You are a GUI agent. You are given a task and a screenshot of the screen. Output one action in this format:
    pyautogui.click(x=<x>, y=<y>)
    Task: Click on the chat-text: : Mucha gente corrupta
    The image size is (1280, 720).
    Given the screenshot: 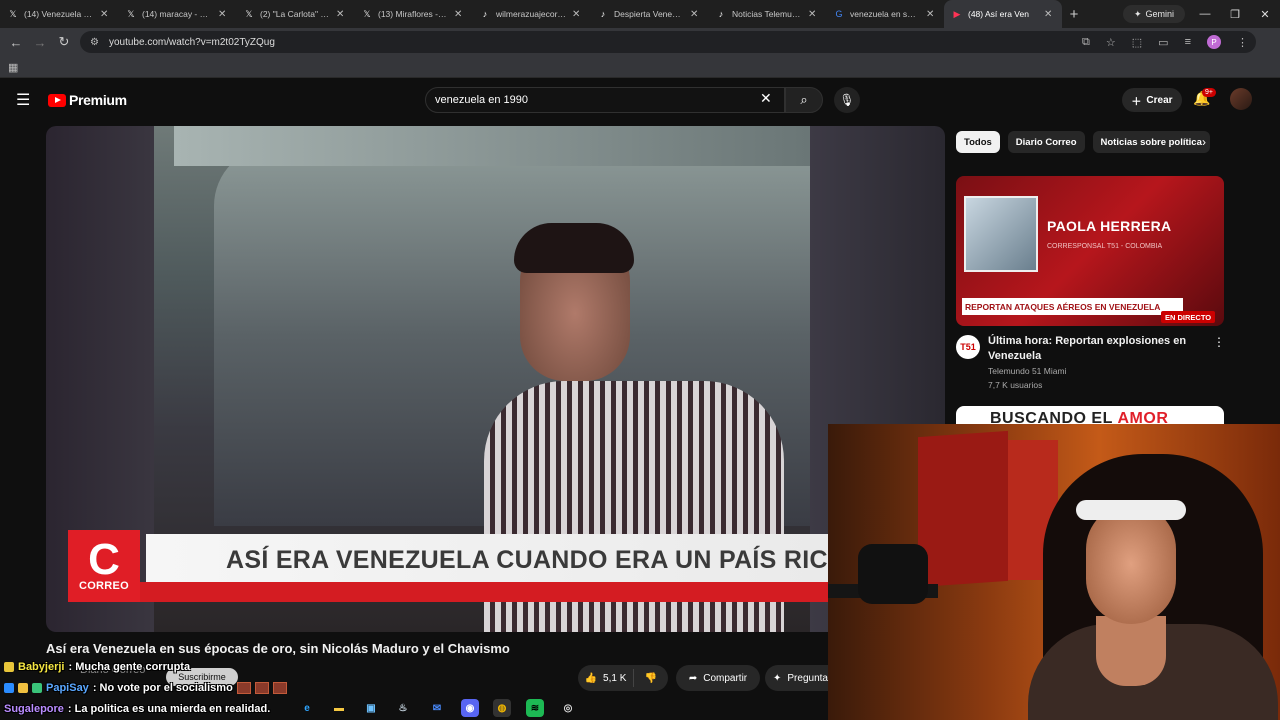 What is the action you would take?
    pyautogui.click(x=129, y=667)
    